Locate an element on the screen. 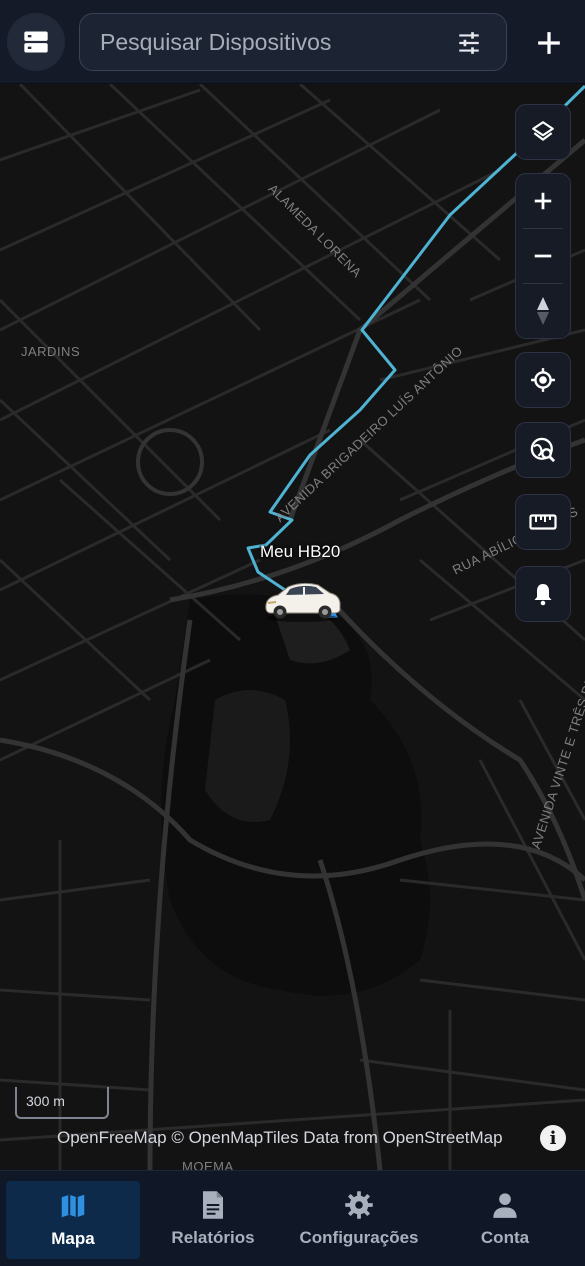 The width and height of the screenshot is (585, 1266). layers-button is located at coordinates (543, 132).